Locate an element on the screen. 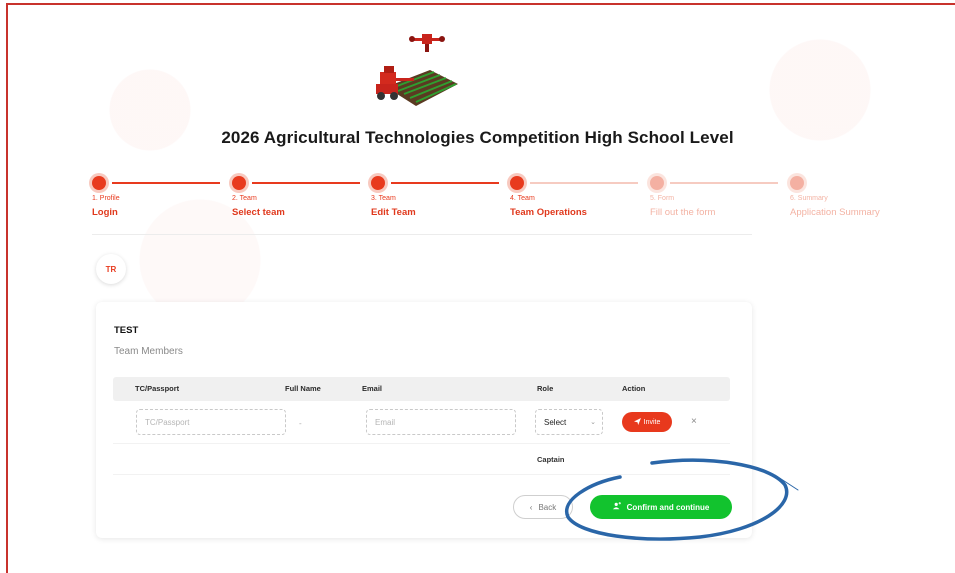 The image size is (955, 573). email-input: Email is located at coordinates (441, 422).